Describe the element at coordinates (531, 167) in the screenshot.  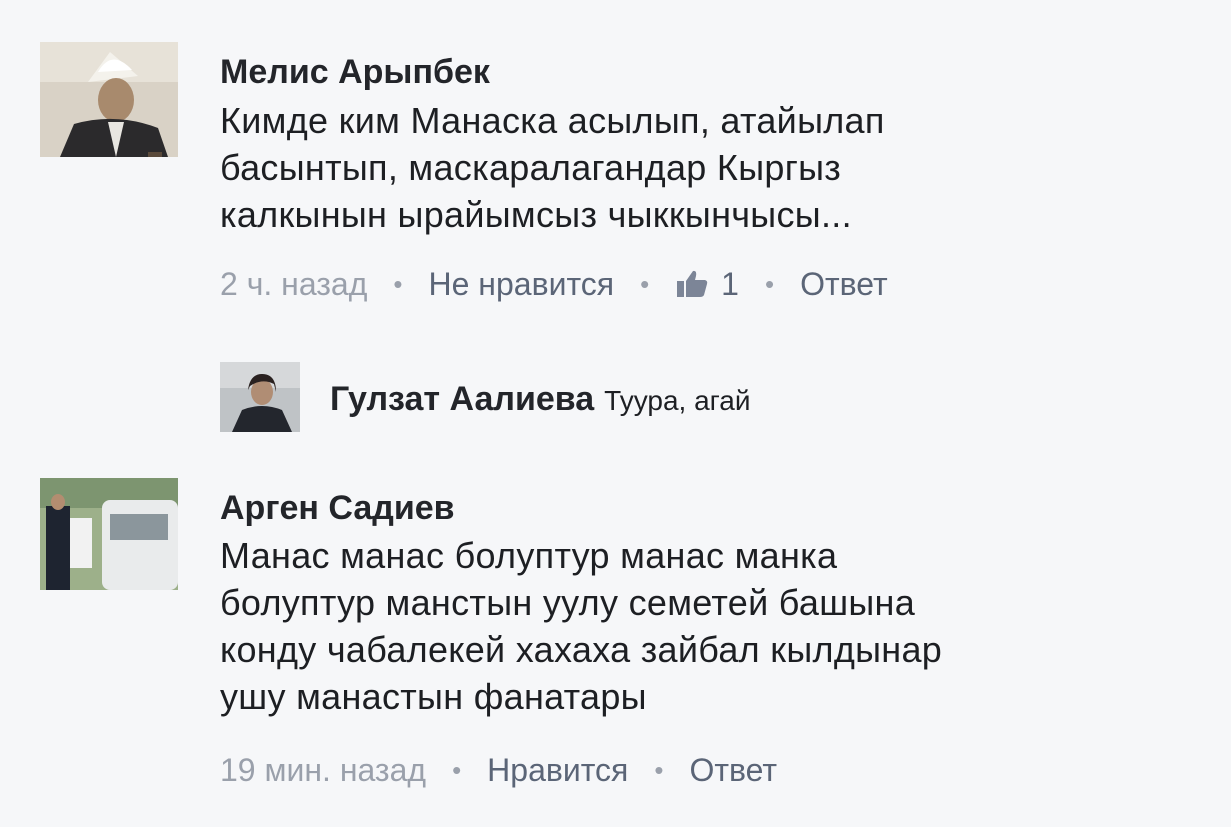
I see `comment-text-line: басынтып, маскаралагандар Кыргыз` at that location.